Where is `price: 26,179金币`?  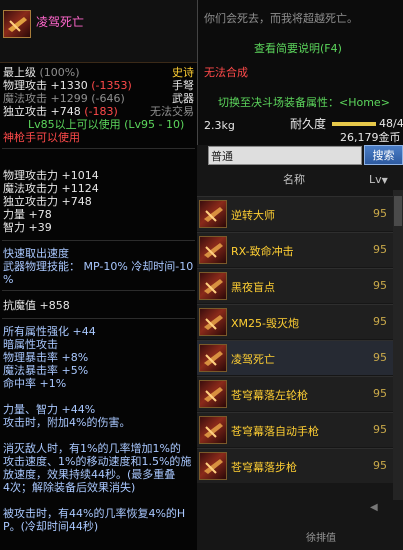
price: 26,179金币 is located at coordinates (370, 137).